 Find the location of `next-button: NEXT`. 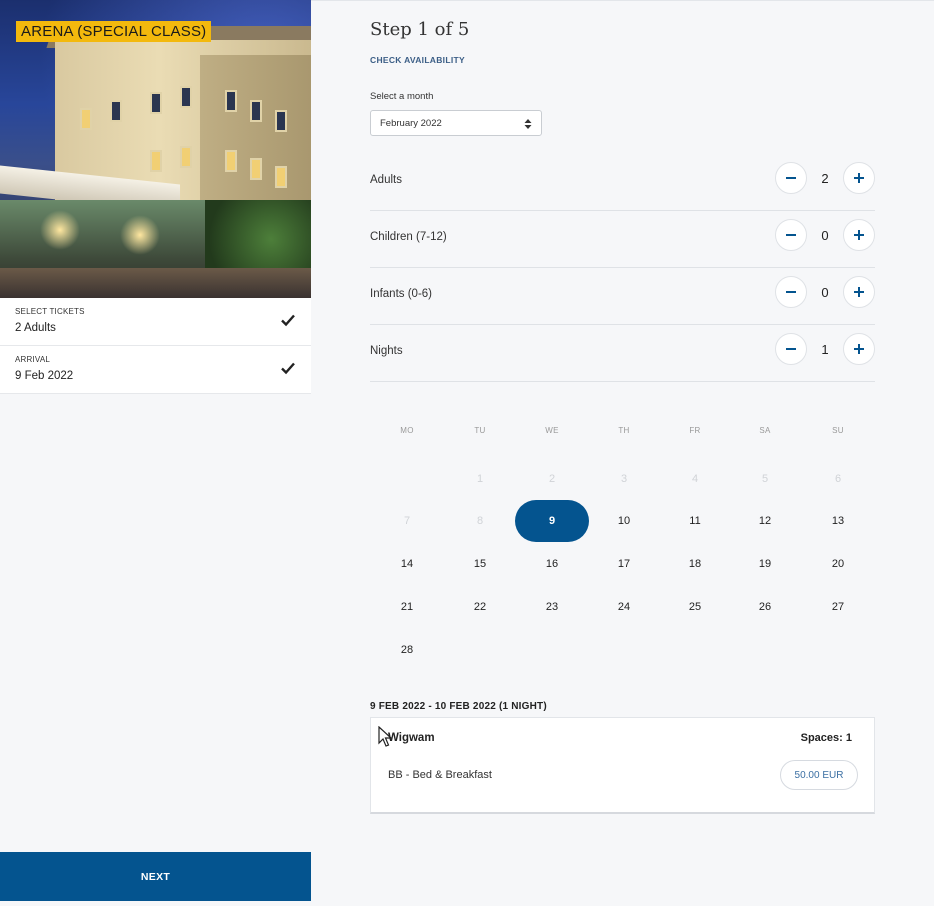

next-button: NEXT is located at coordinates (155, 876).